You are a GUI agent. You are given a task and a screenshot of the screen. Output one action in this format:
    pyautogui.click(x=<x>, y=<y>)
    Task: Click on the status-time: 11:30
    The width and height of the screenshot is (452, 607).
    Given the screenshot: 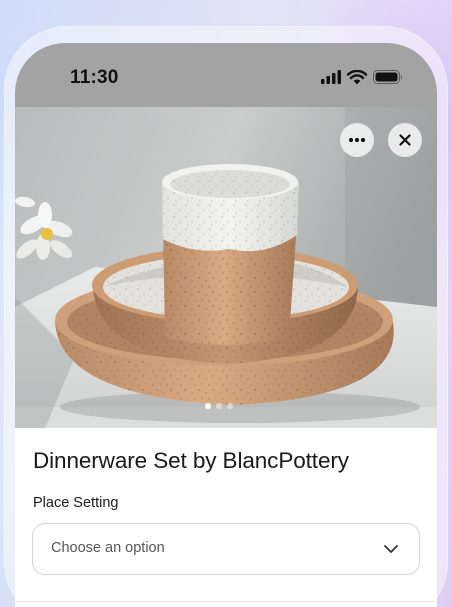 What is the action you would take?
    pyautogui.click(x=94, y=77)
    